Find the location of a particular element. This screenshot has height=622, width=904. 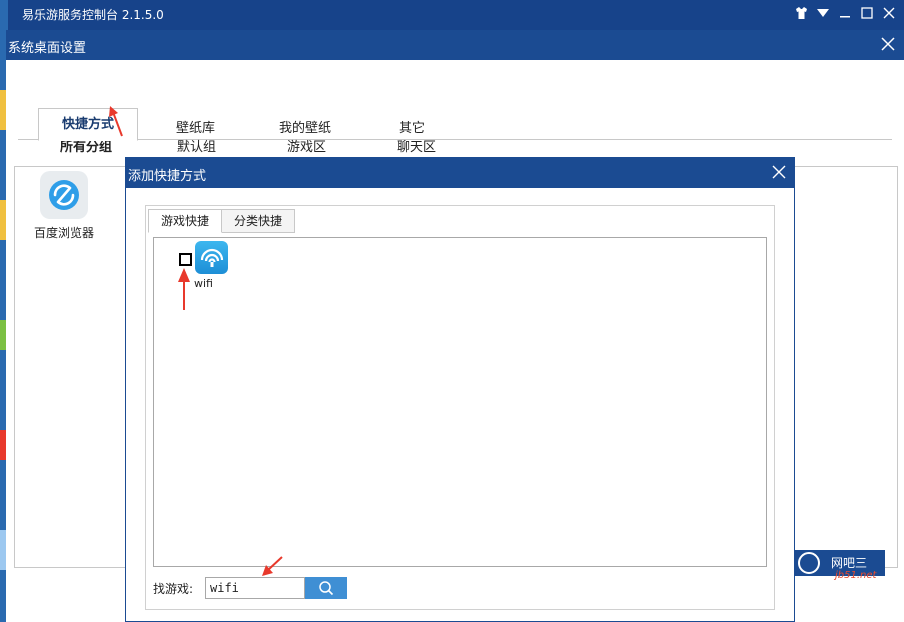

shirt-icon is located at coordinates (801, 13).